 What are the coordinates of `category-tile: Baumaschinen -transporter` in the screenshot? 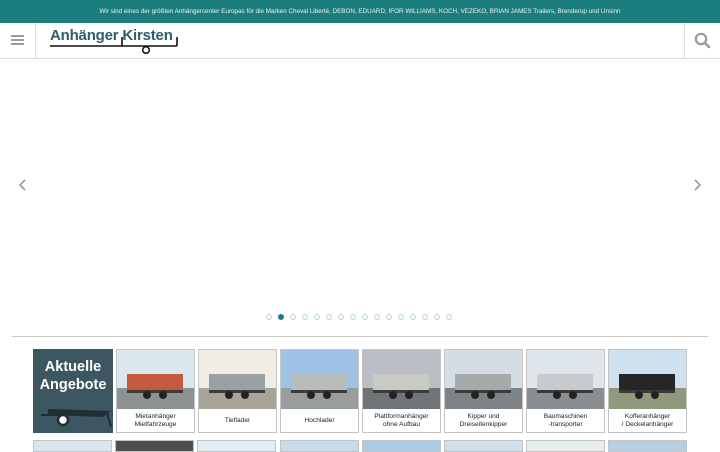 It's located at (565, 391).